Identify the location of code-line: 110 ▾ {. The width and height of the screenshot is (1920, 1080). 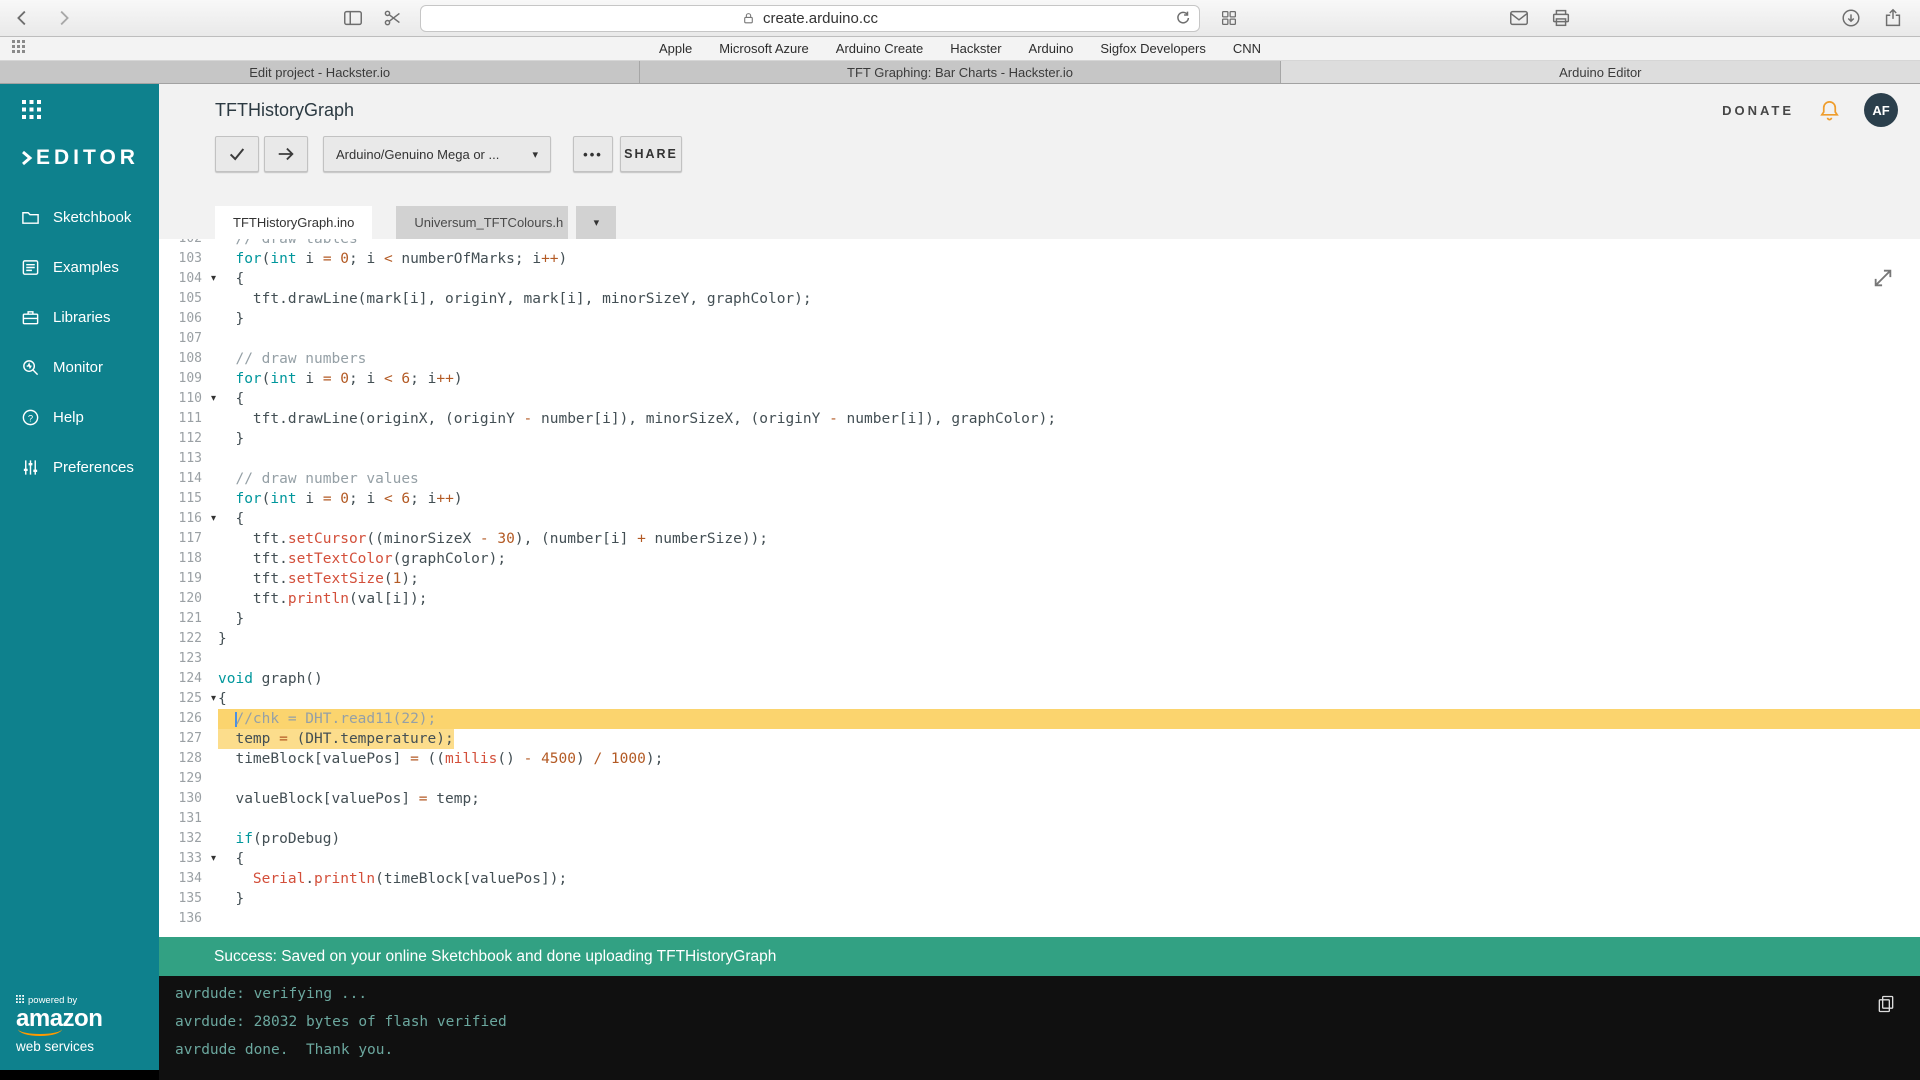
(1039, 399).